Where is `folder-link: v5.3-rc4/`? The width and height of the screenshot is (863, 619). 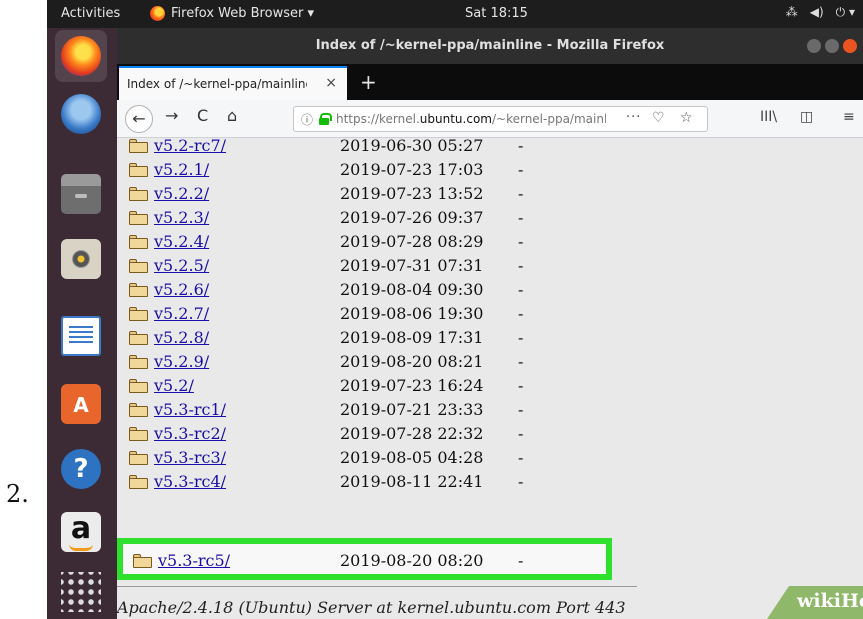
folder-link: v5.3-rc4/ is located at coordinates (190, 481).